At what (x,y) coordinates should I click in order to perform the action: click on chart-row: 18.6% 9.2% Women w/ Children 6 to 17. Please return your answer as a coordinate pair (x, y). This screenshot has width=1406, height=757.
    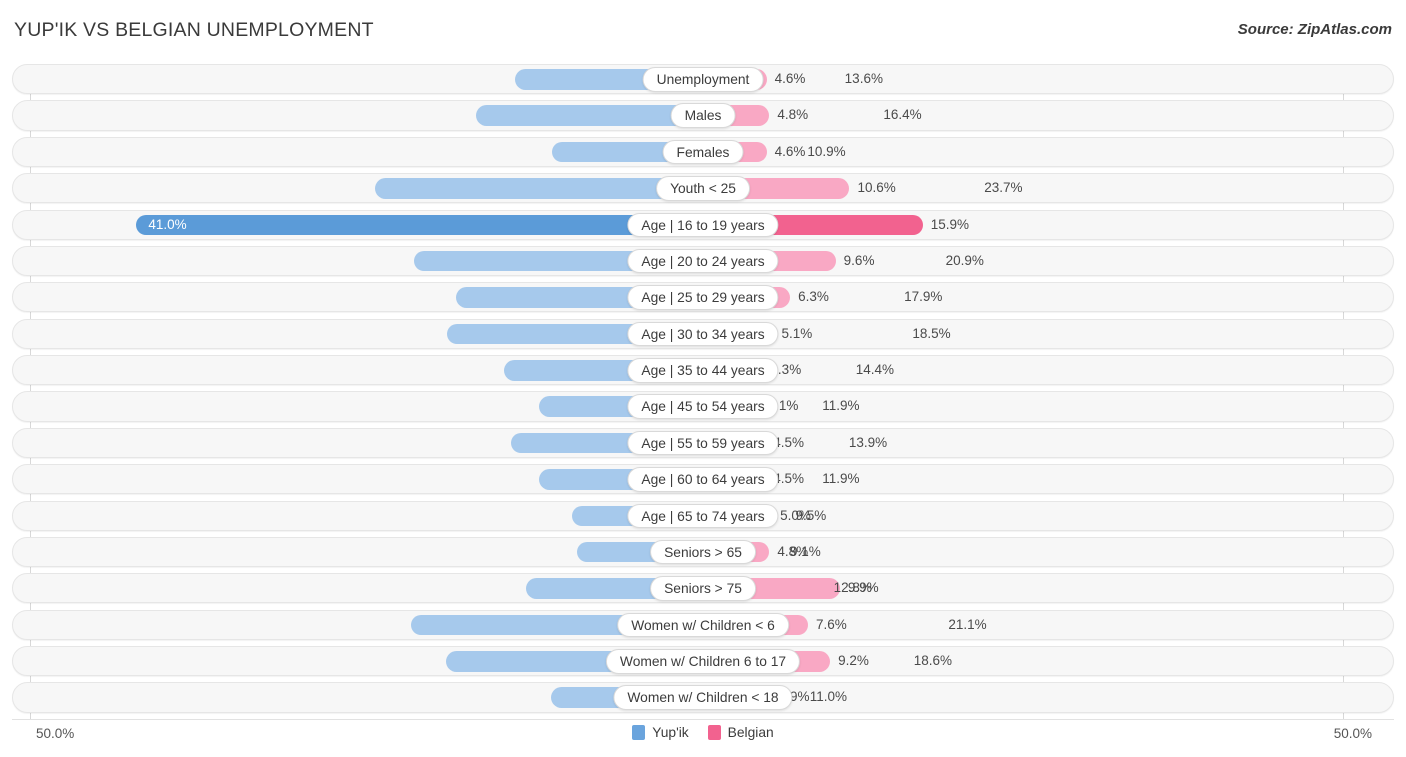
    Looking at the image, I should click on (703, 661).